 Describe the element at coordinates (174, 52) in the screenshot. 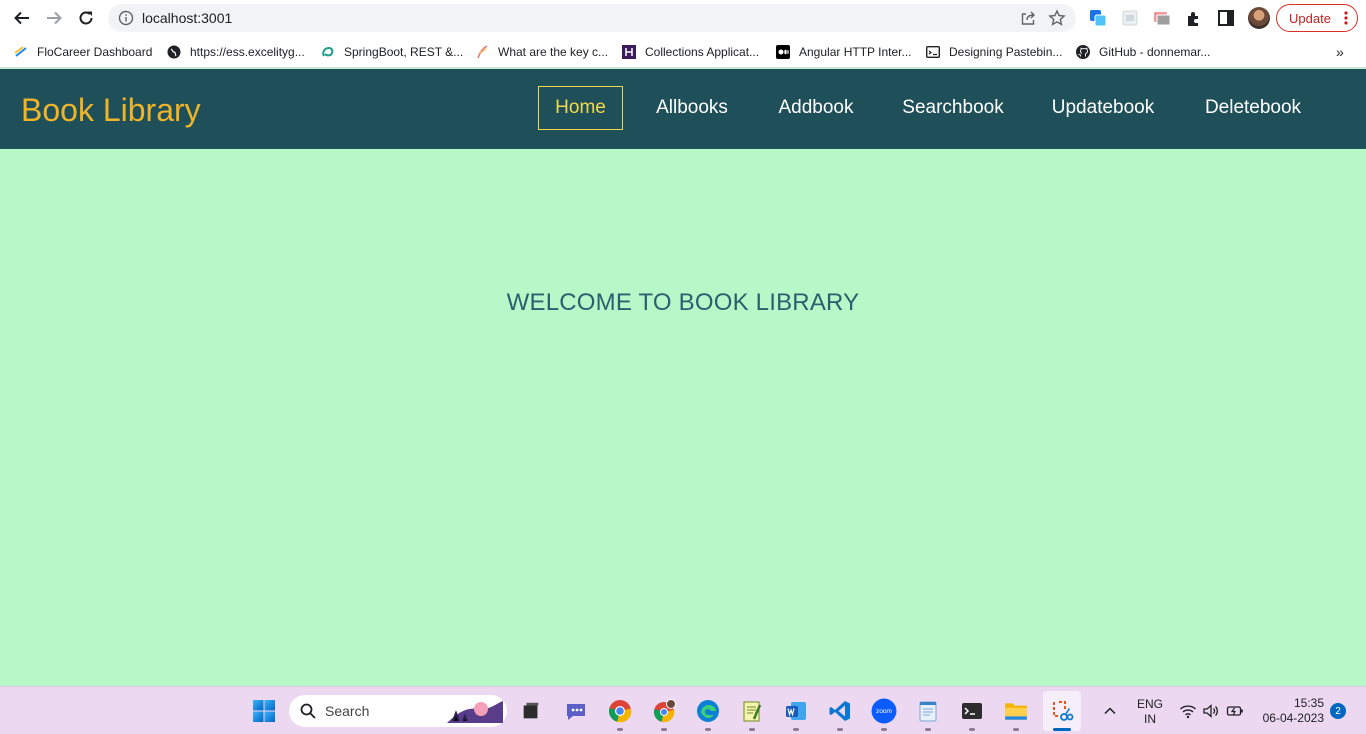

I see `globe-icon` at that location.